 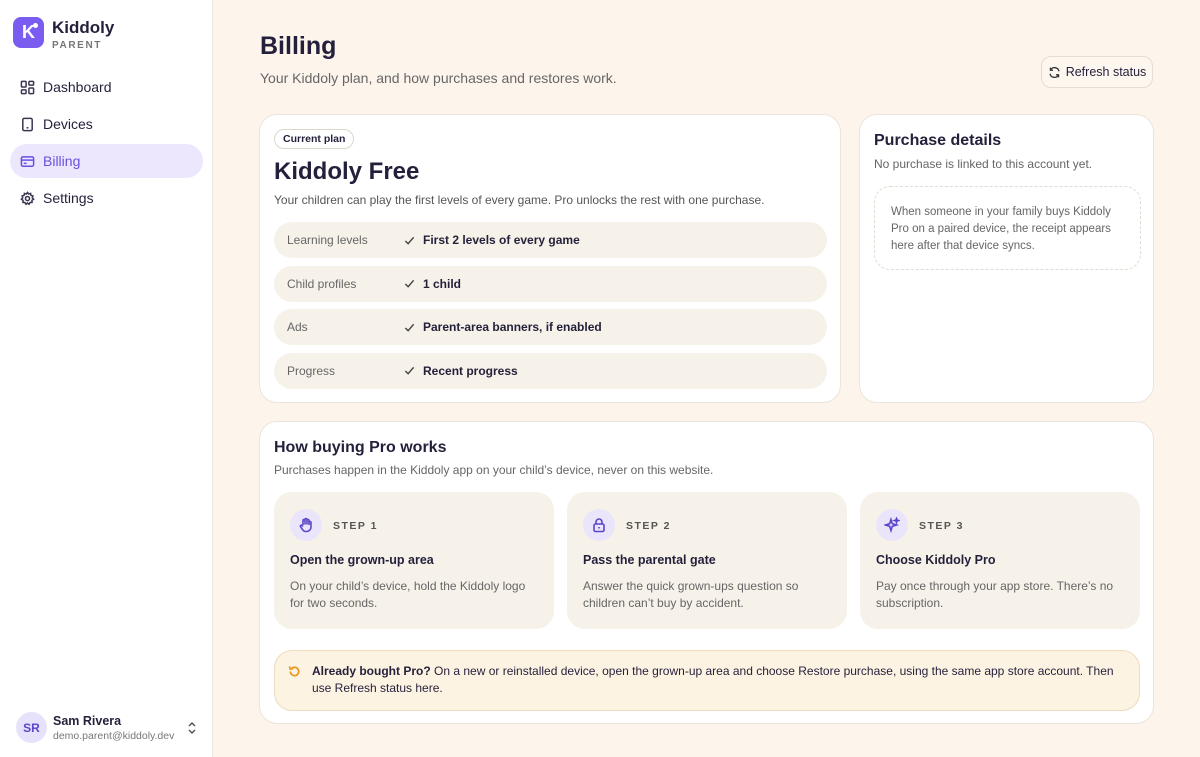 What do you see at coordinates (68, 198) in the screenshot?
I see `sidebar-item-label: Settings` at bounding box center [68, 198].